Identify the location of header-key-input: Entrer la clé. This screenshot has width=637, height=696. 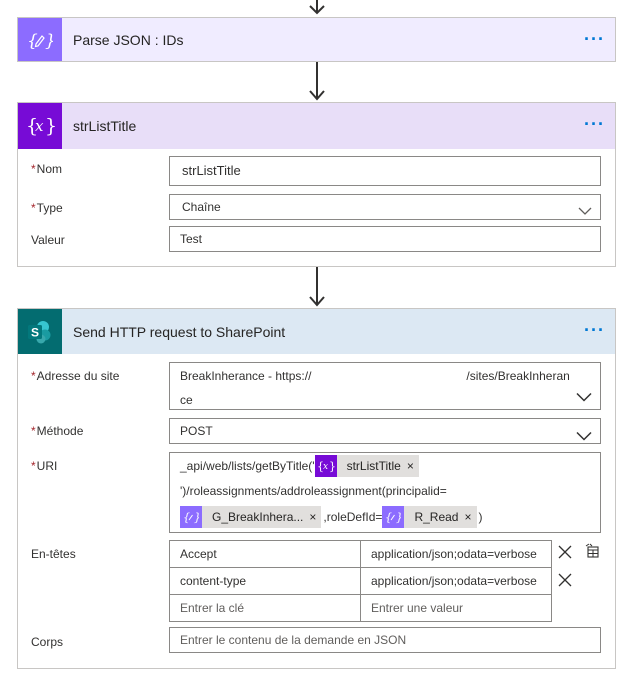
(265, 608).